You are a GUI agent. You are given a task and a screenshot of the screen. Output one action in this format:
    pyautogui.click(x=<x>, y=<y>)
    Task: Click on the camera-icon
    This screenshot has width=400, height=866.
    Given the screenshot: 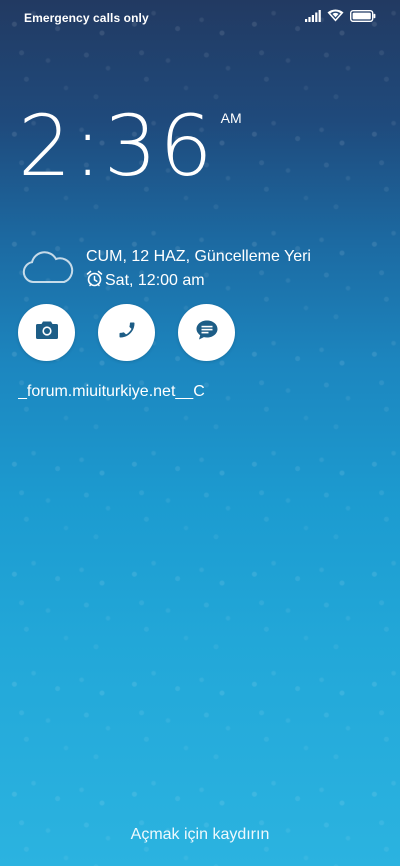 What is the action you would take?
    pyautogui.click(x=47, y=332)
    